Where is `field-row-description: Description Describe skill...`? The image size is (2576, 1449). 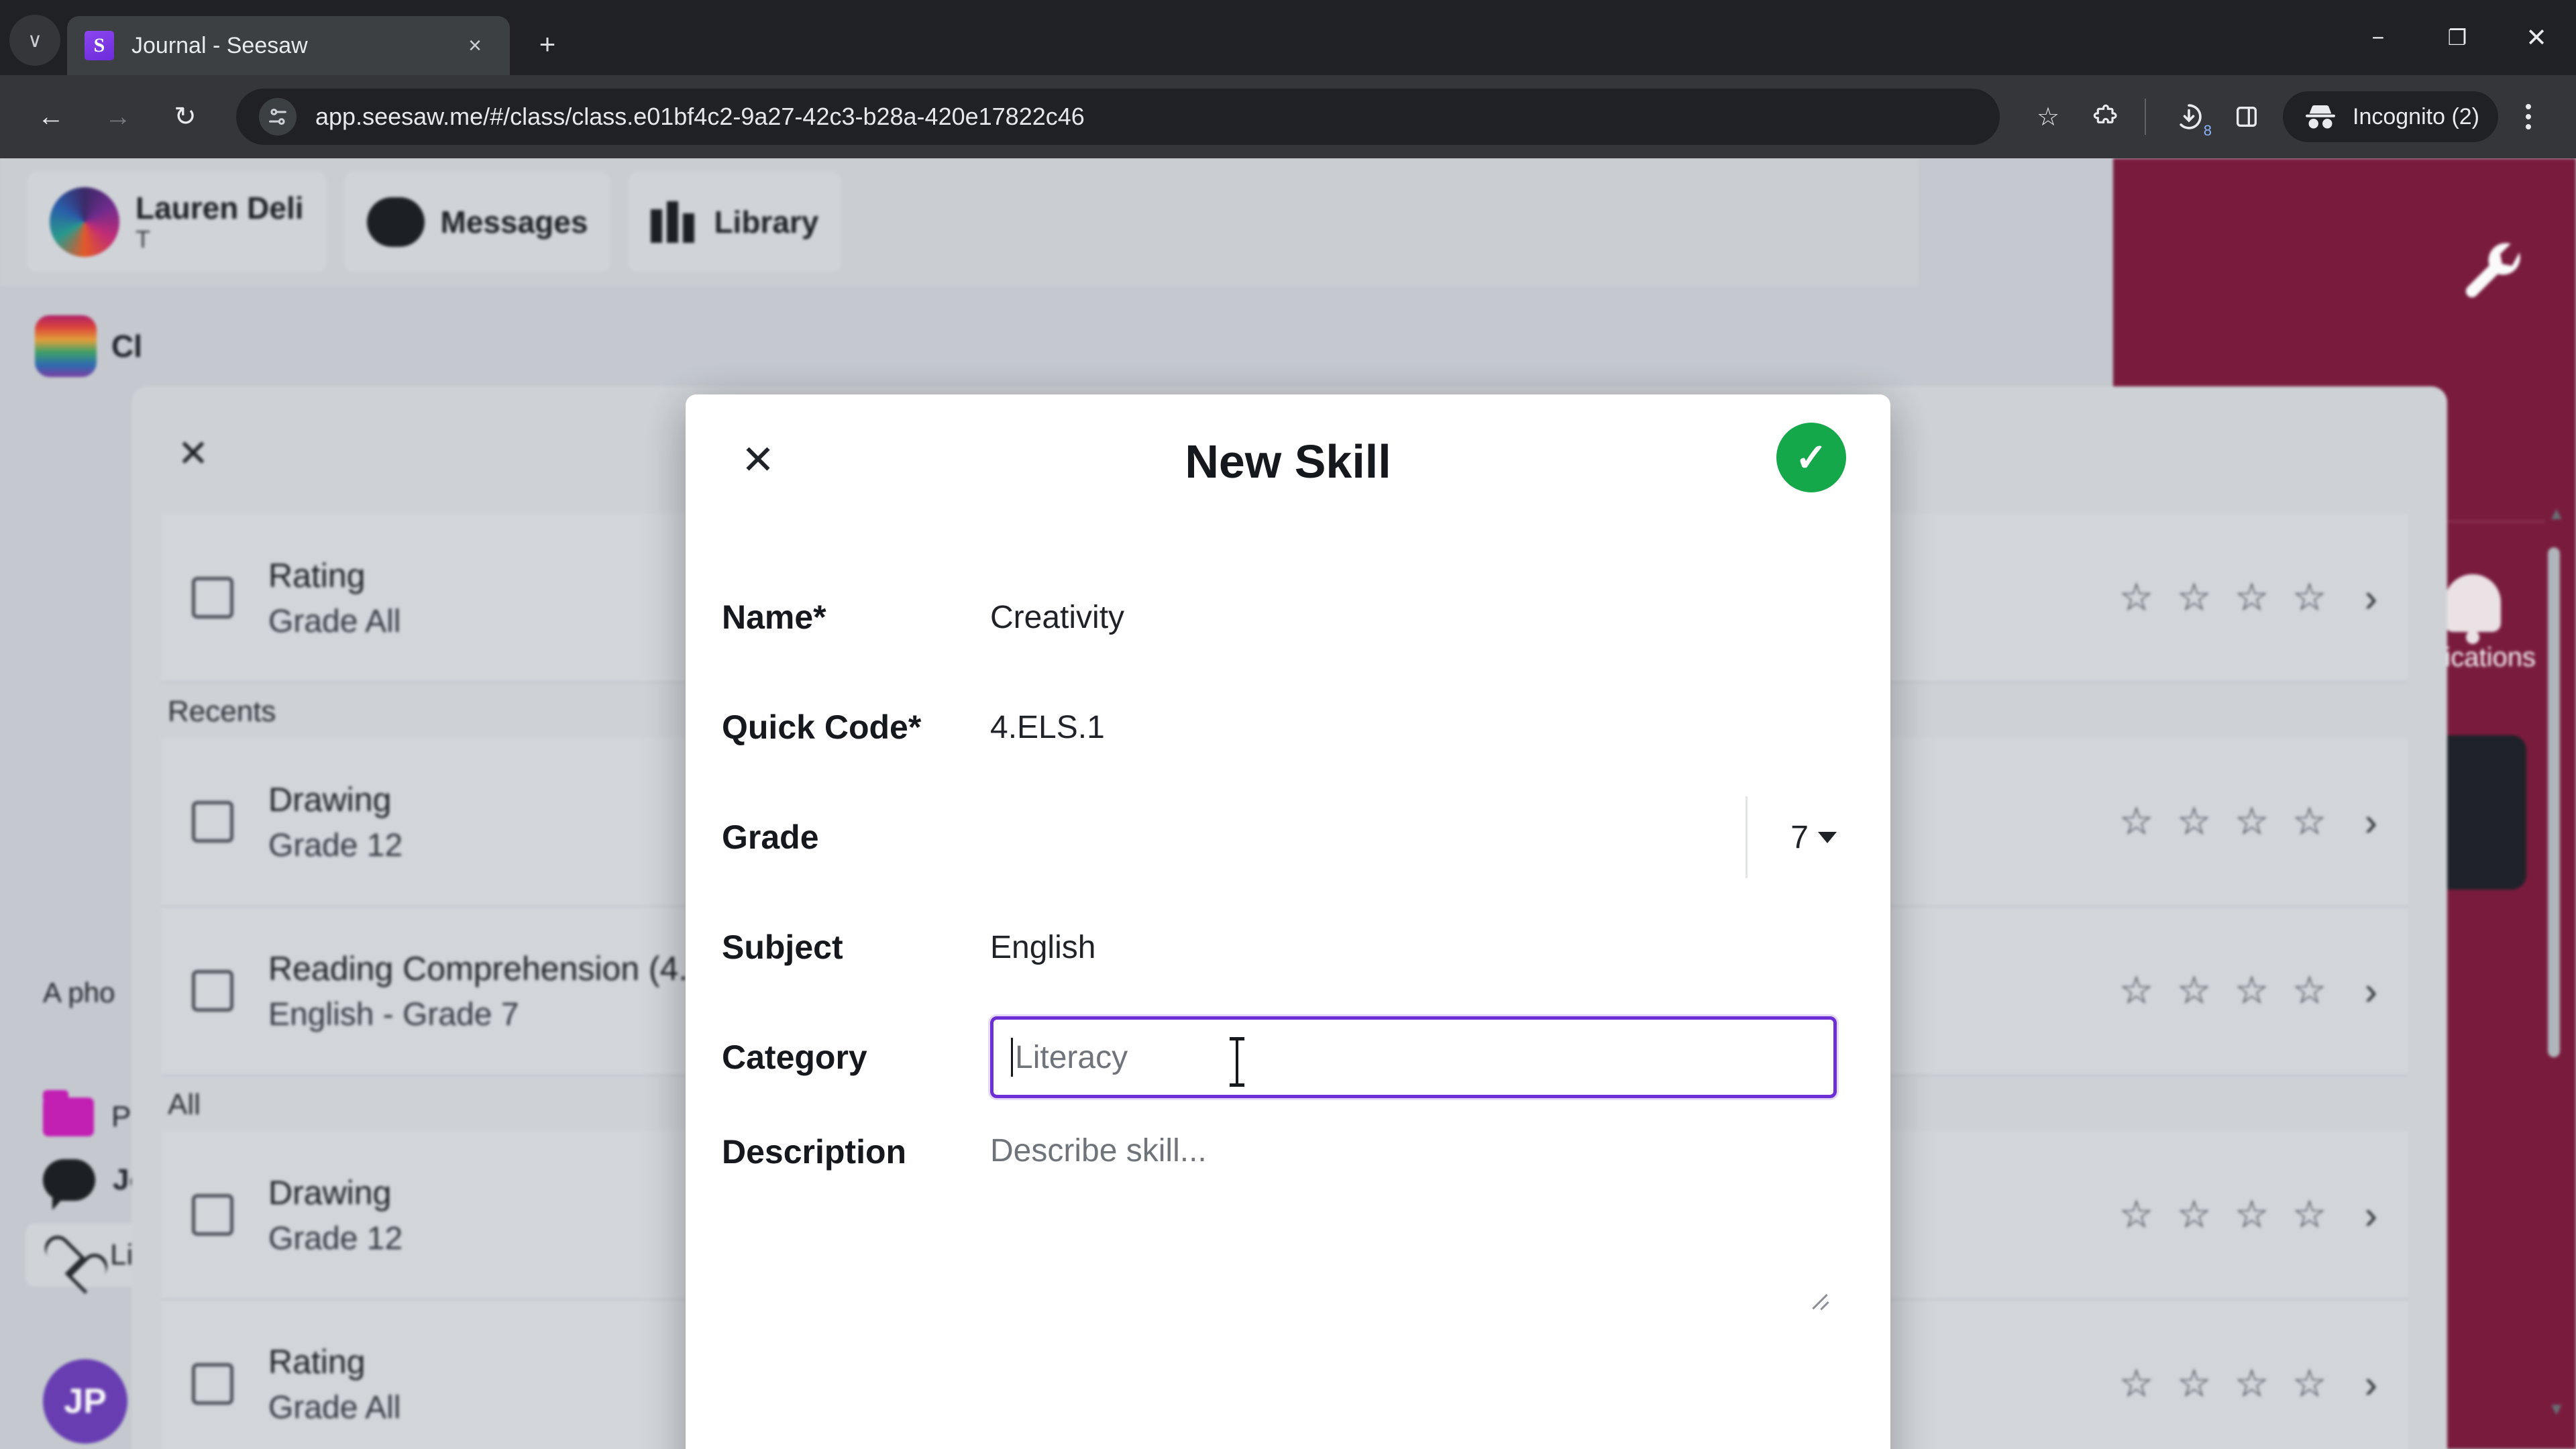
field-row-description: Description Describe skill... is located at coordinates (1279, 1212).